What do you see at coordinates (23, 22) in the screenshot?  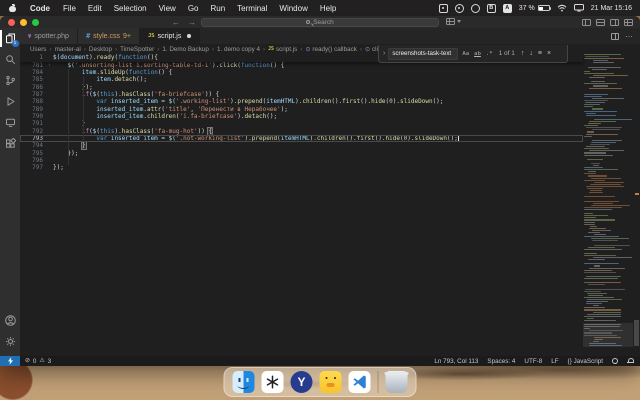 I see `minimize-window-button` at bounding box center [23, 22].